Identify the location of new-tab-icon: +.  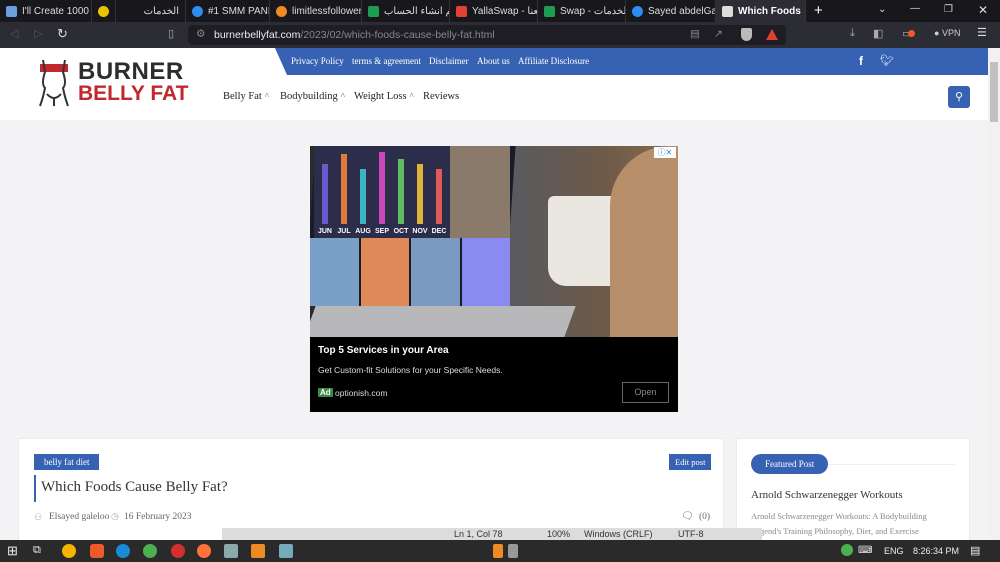
(818, 10).